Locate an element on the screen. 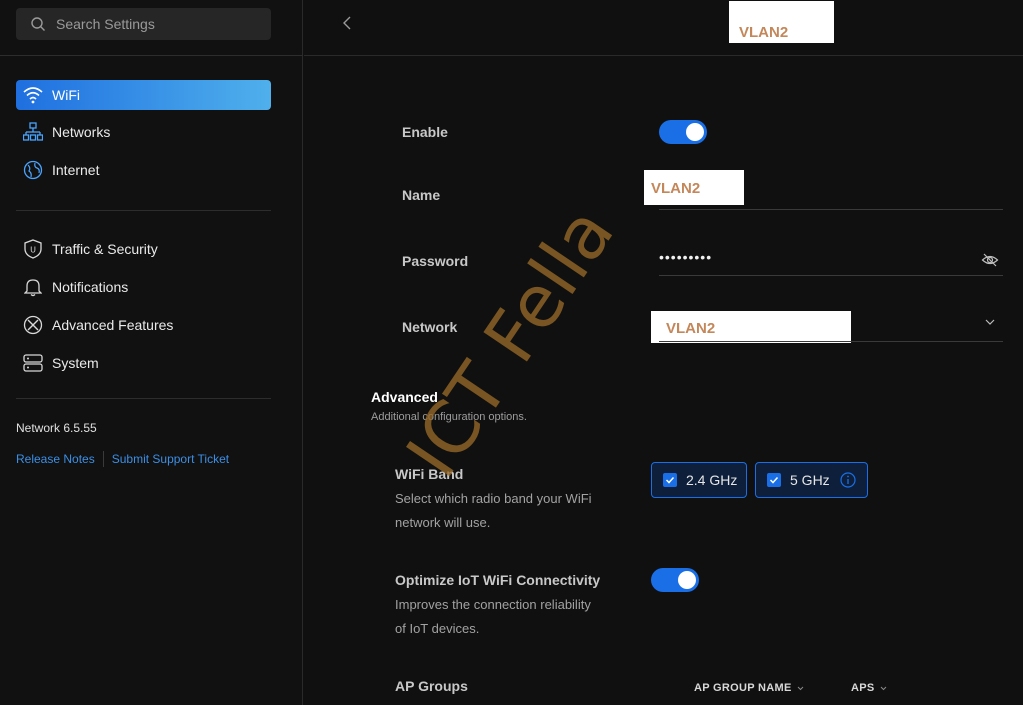 The height and width of the screenshot is (705, 1023). tools-icon is located at coordinates (33, 325).